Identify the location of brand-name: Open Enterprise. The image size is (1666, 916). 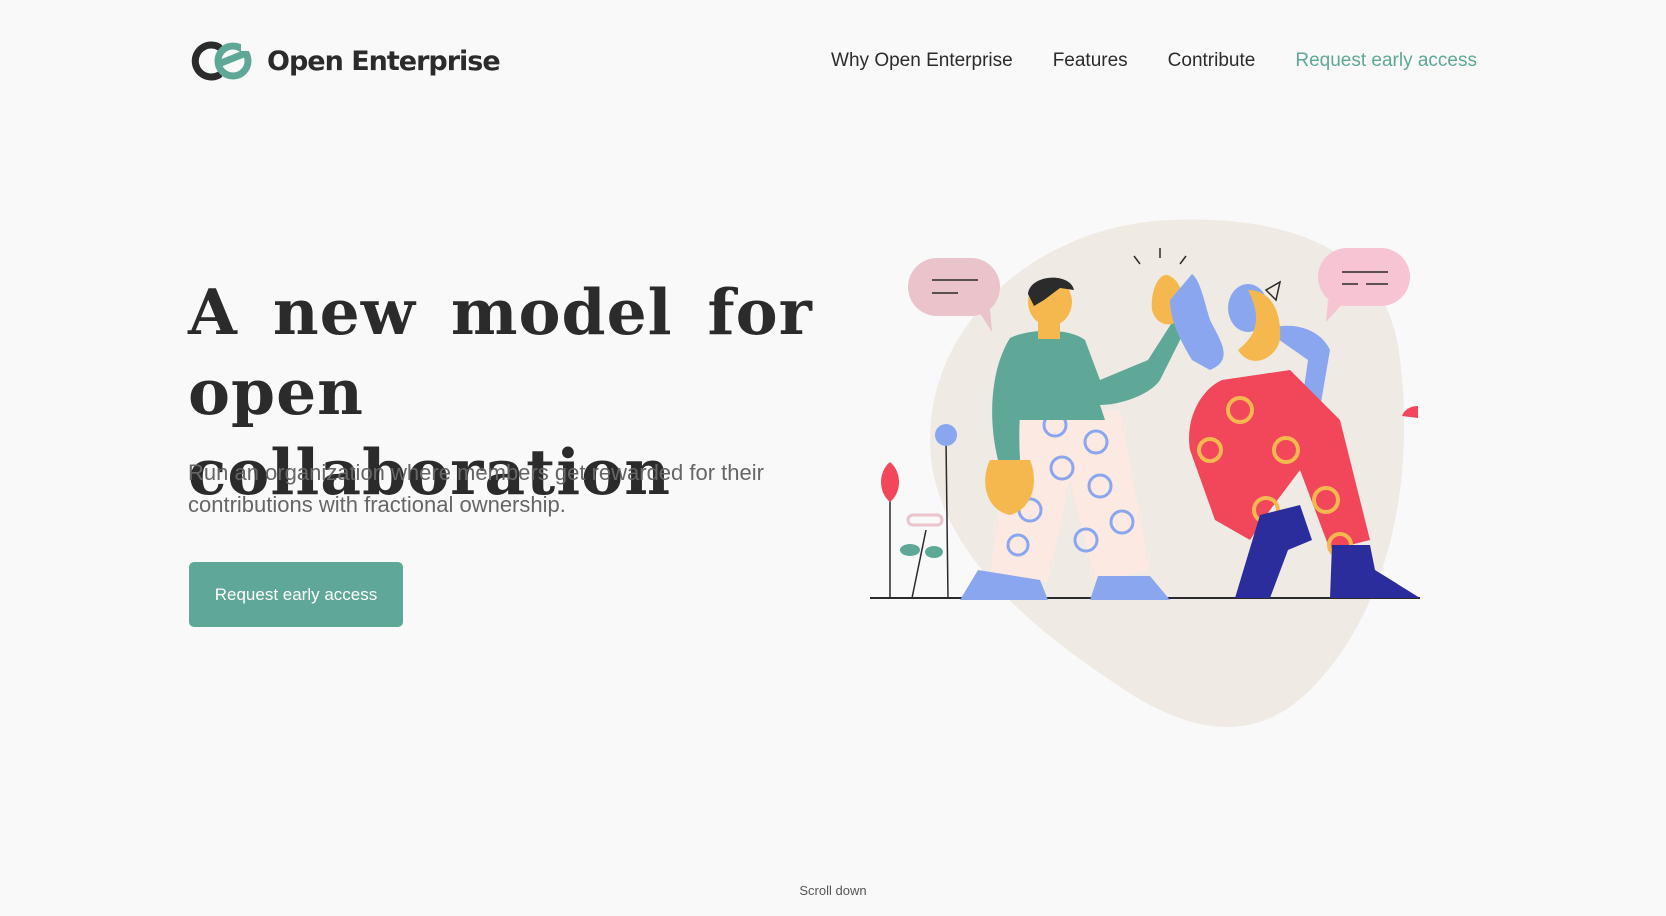
(384, 61).